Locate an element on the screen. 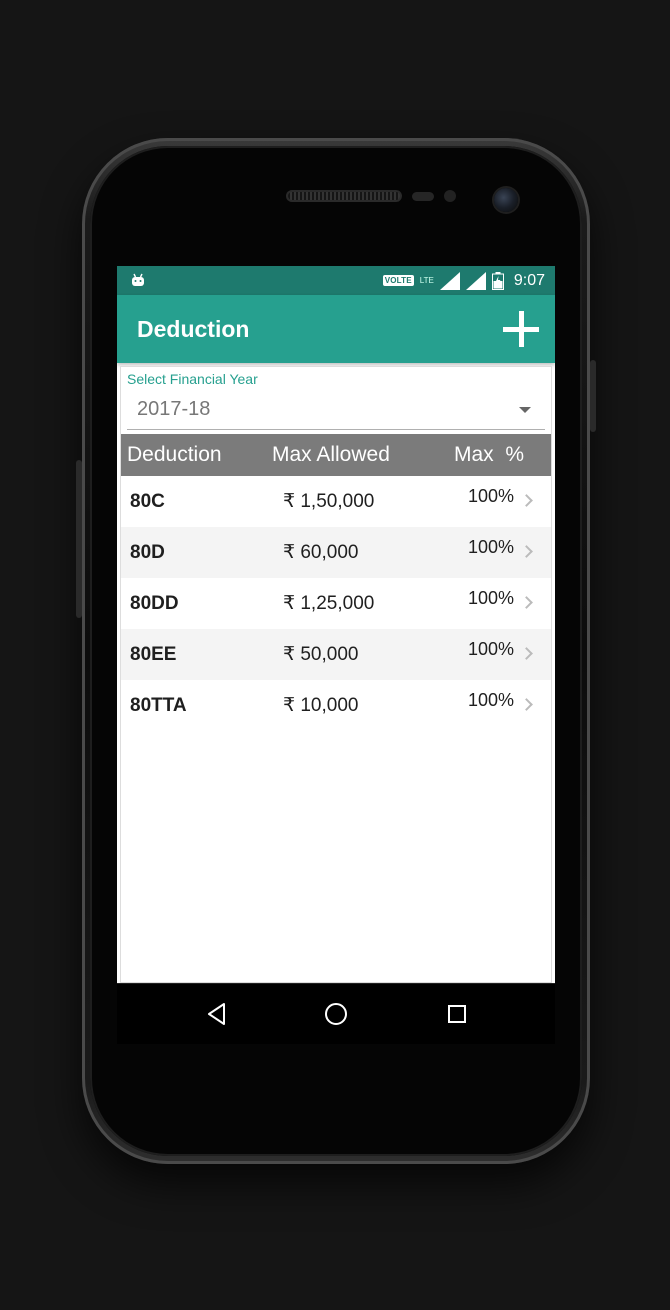 Image resolution: width=670 pixels, height=1310 pixels. table-row: 80D ₹ 60,000 100% is located at coordinates (336, 552).